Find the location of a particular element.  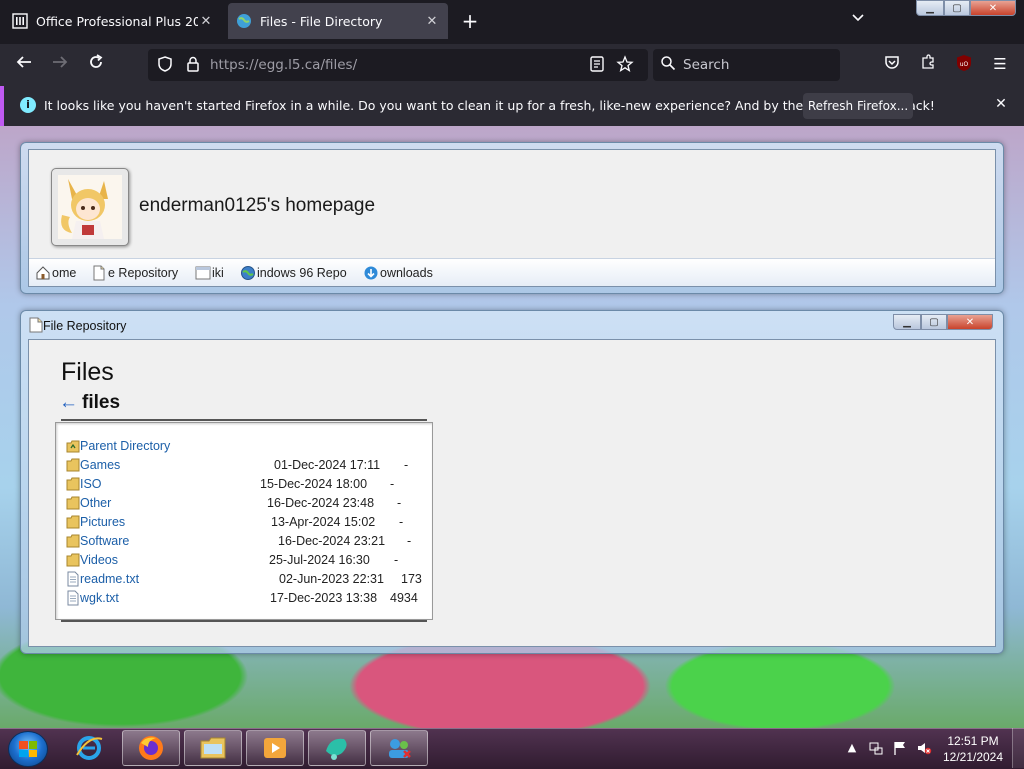

menu-item-file-repository: e Repository is located at coordinates (134, 273).